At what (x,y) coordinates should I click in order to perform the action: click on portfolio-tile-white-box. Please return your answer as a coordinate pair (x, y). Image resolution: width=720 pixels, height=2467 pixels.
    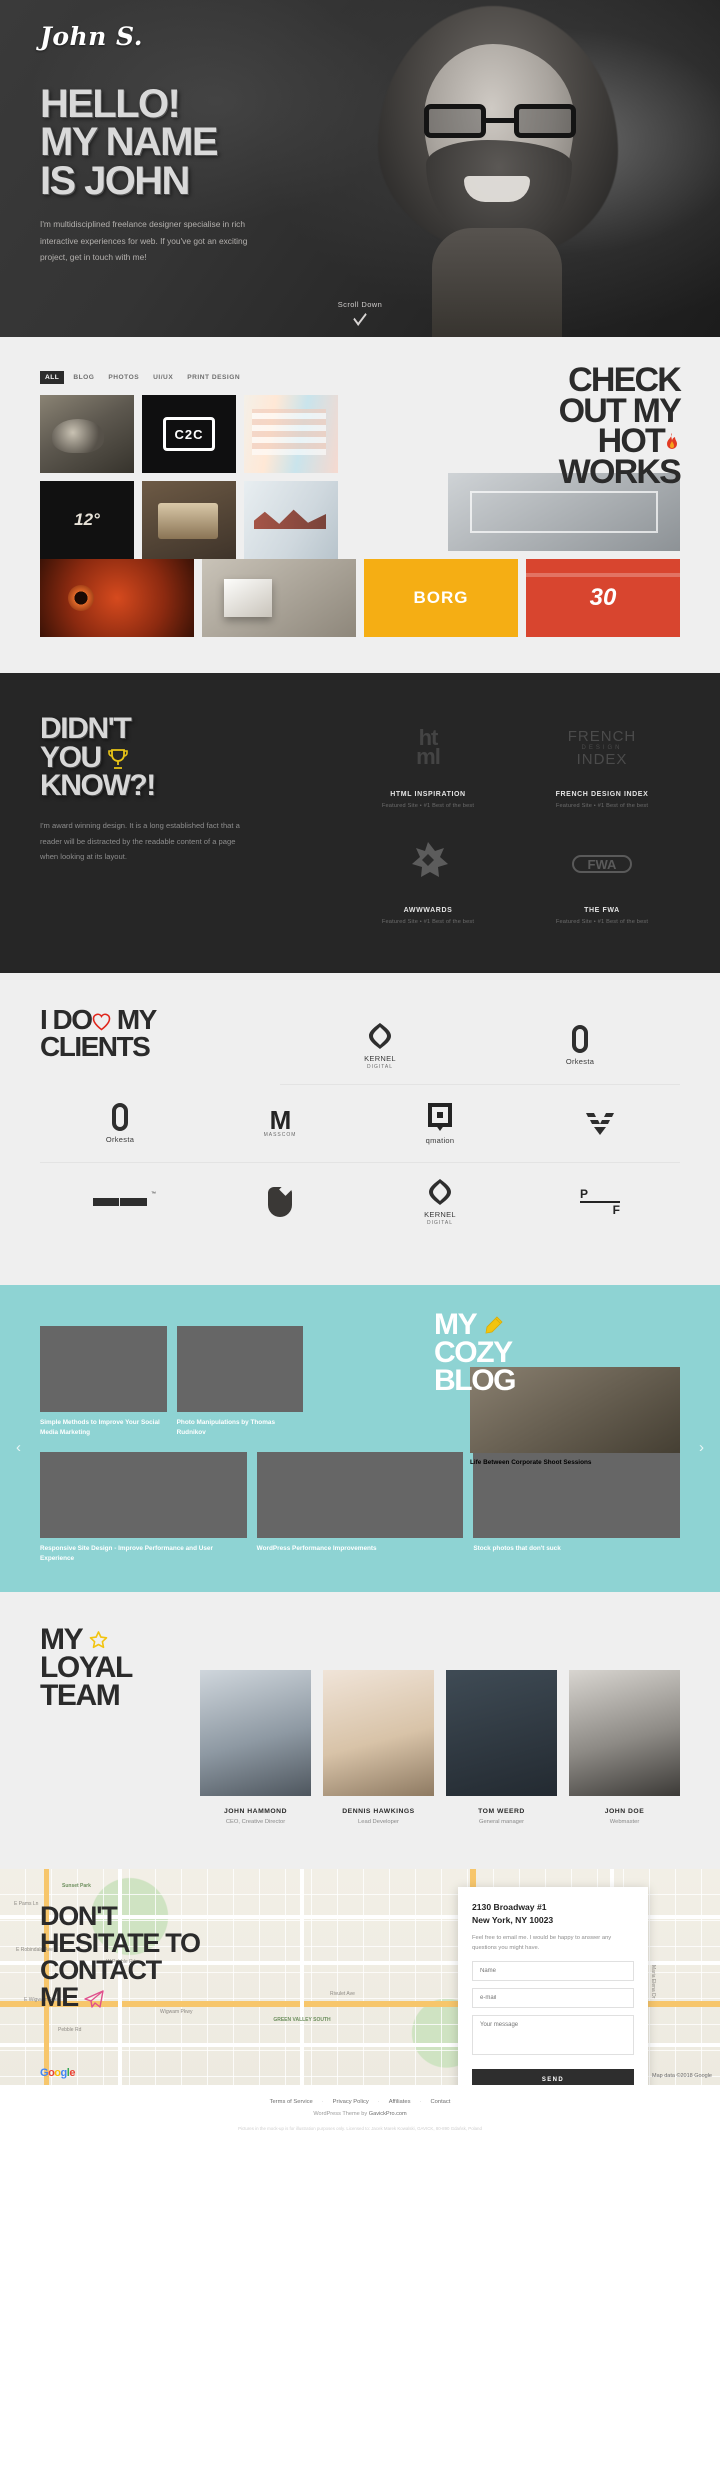
    Looking at the image, I should click on (279, 598).